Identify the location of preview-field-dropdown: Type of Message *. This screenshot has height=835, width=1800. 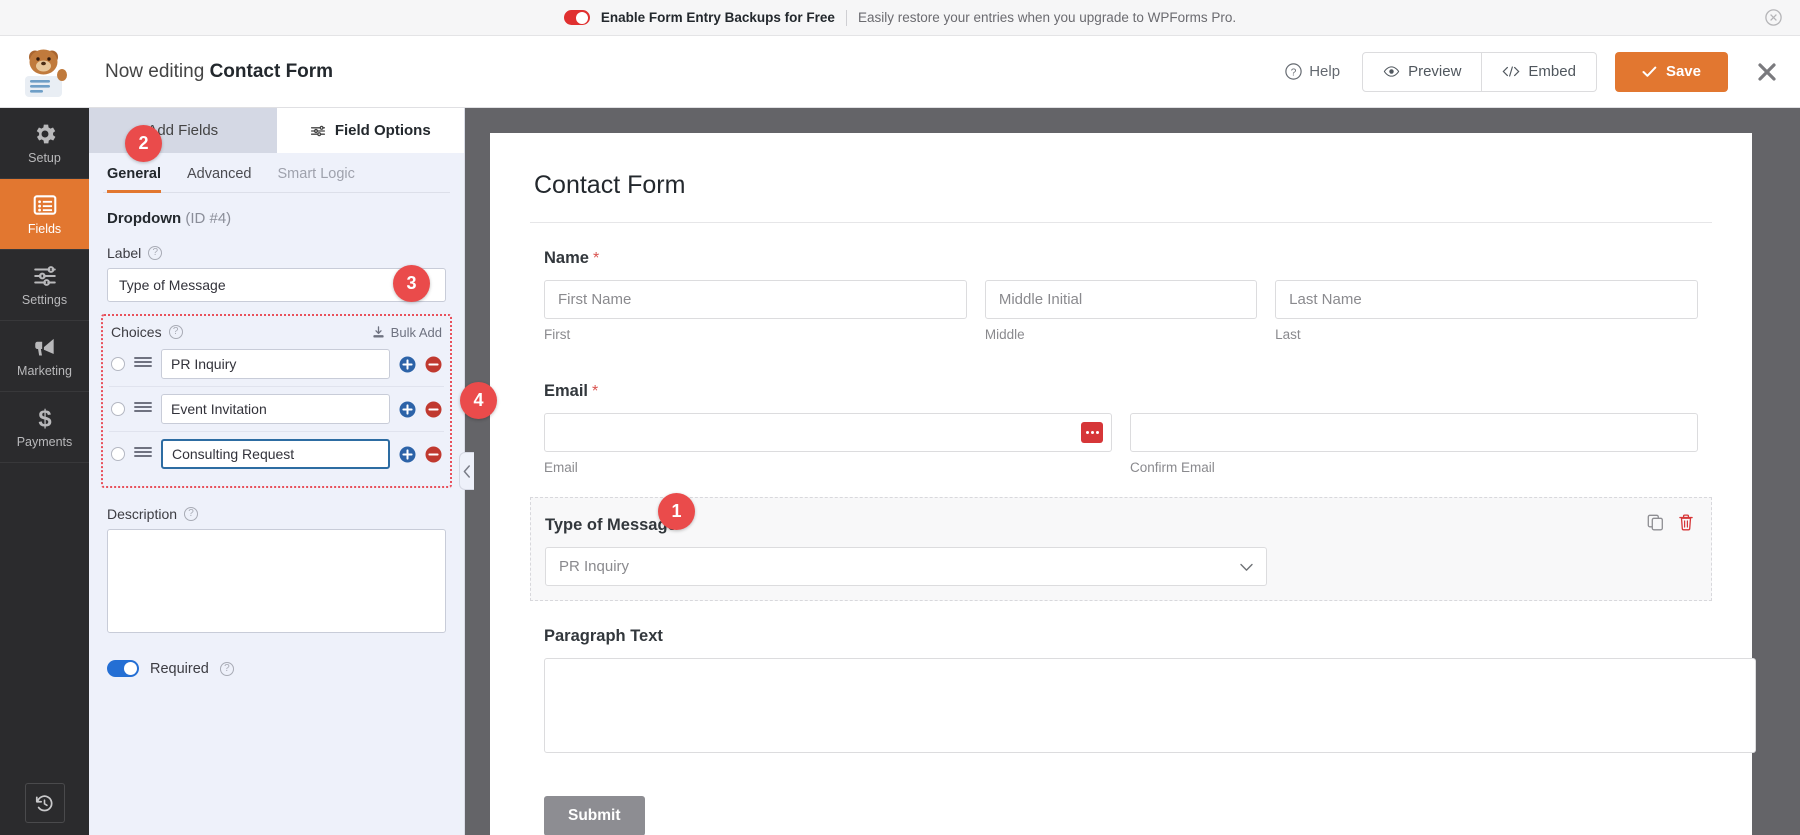
(1121, 549).